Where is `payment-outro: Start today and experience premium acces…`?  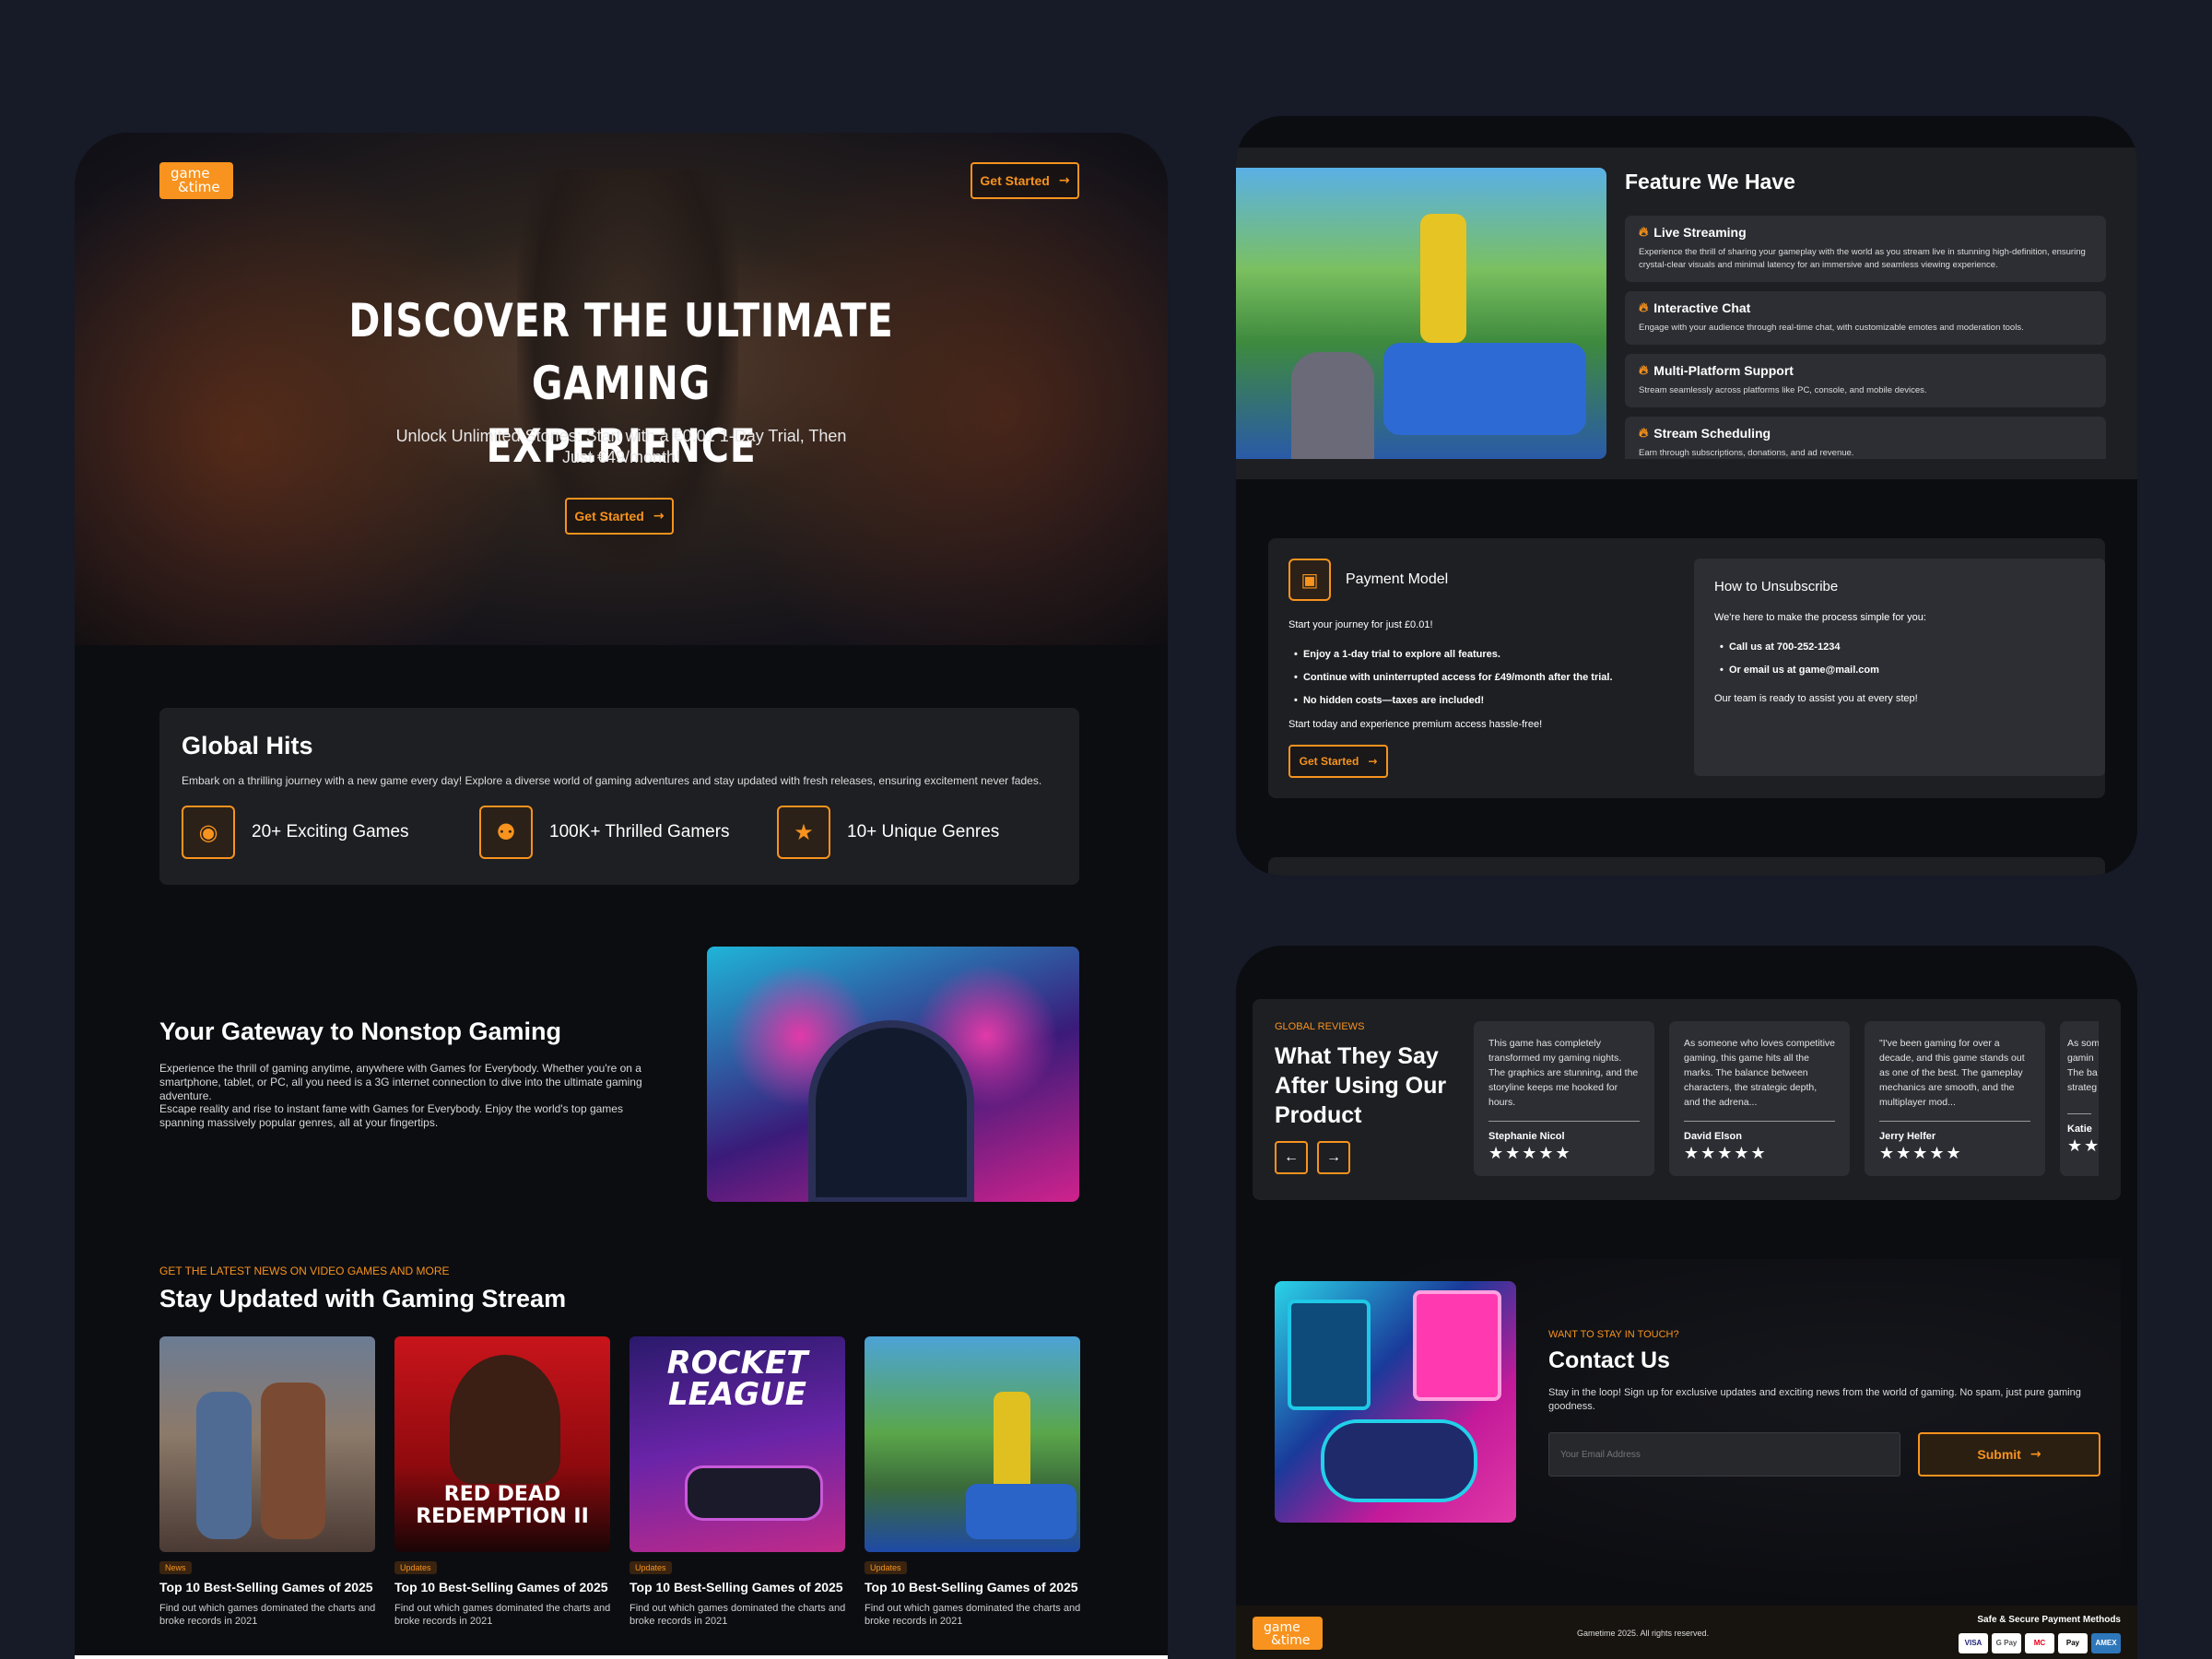 payment-outro: Start today and experience premium acces… is located at coordinates (1415, 724).